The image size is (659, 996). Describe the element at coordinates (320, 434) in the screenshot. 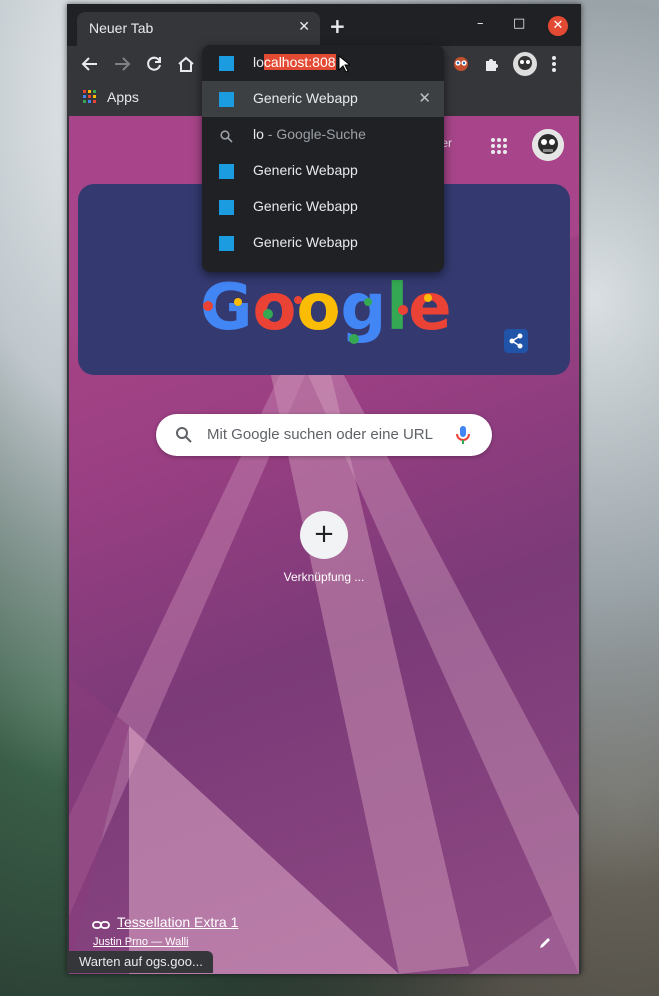

I see `search-placeholder: Mit Google suchen oder eine URL` at that location.